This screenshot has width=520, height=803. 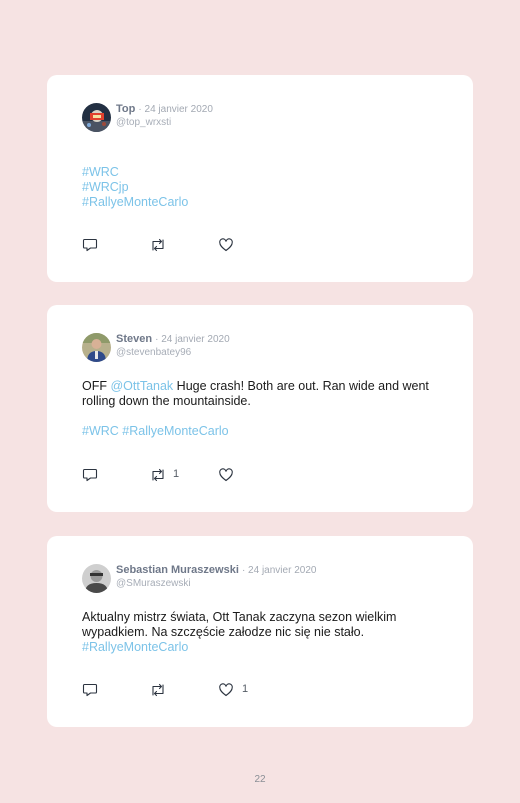 I want to click on retweet-button: 1, so click(x=164, y=475).